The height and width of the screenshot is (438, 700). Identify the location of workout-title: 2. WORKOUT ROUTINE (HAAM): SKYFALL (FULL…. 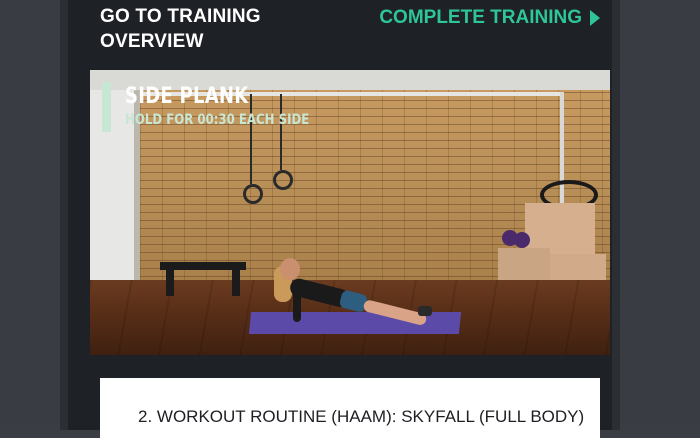
(361, 416).